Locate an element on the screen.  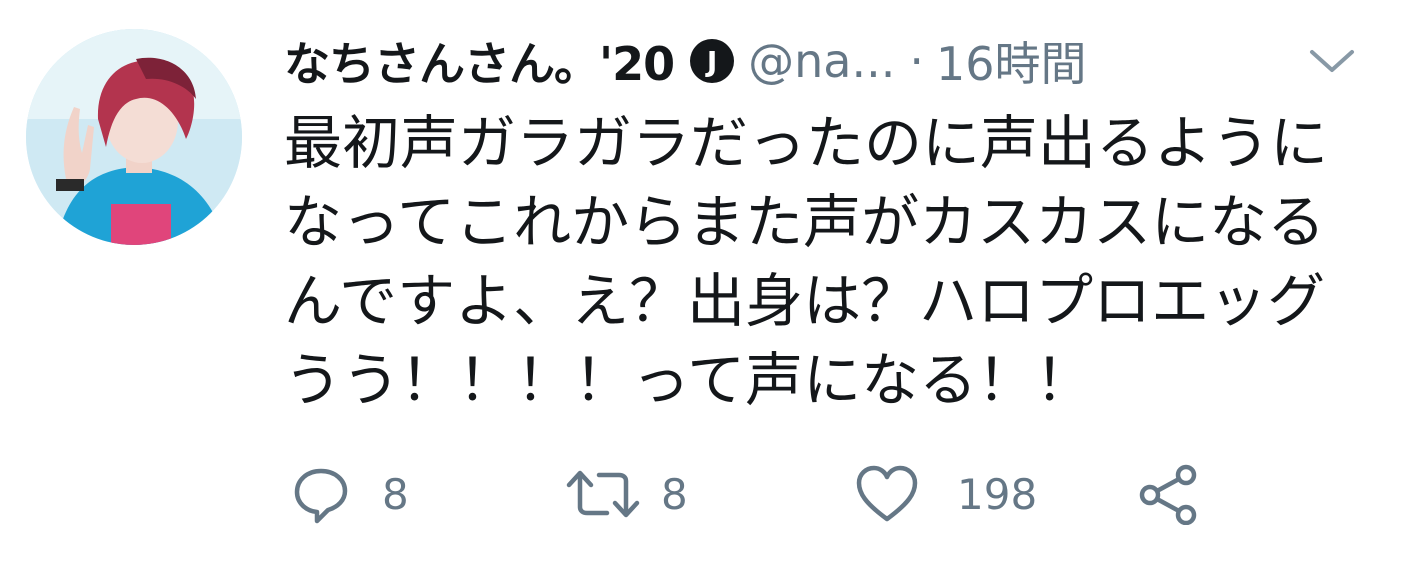
author-display-name: なちさんさん。'20 is located at coordinates (479, 61).